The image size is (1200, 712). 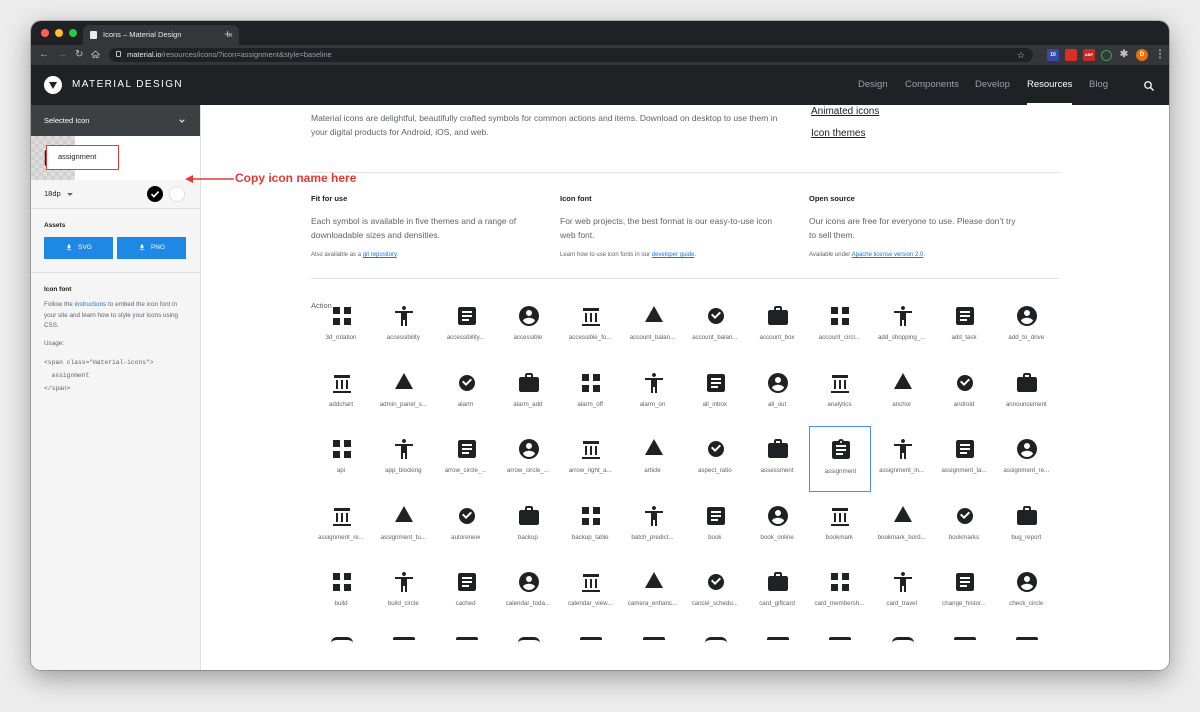 I want to click on back-icon: ←, so click(x=44, y=55).